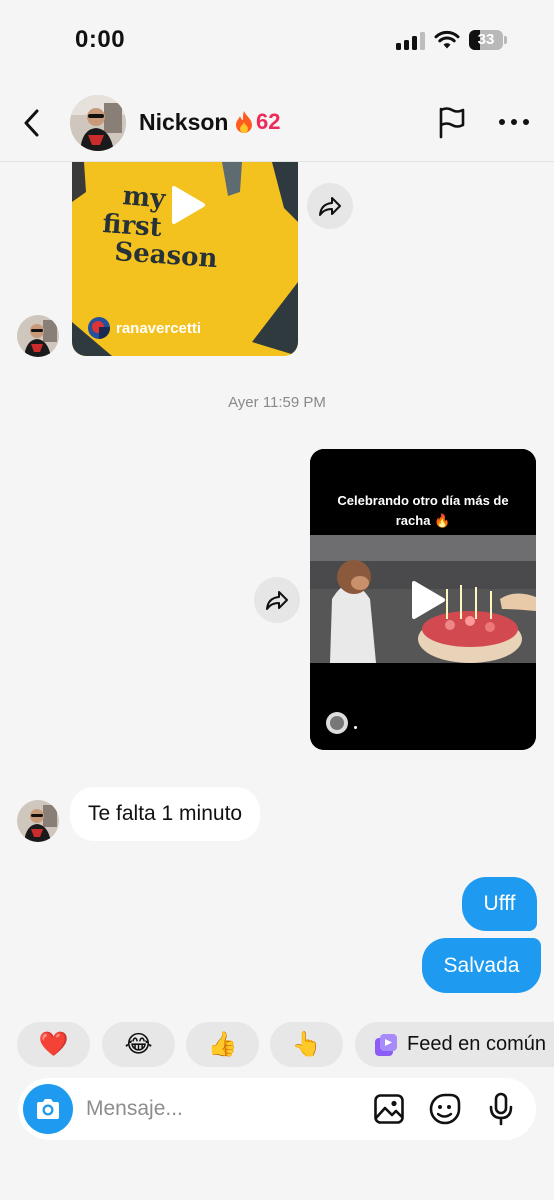  Describe the element at coordinates (423, 510) in the screenshot. I see `video-caption: Celebrando otro día más de racha 🔥` at that location.